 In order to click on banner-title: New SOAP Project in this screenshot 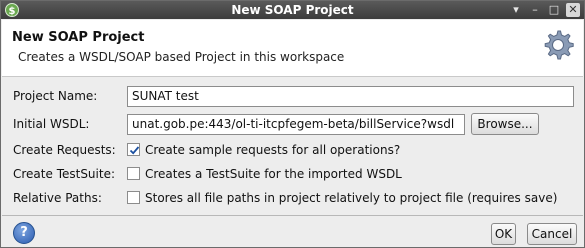, I will do `click(78, 37)`.